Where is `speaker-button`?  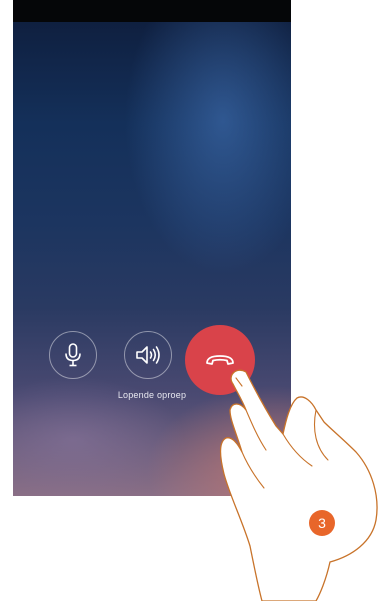 speaker-button is located at coordinates (148, 355).